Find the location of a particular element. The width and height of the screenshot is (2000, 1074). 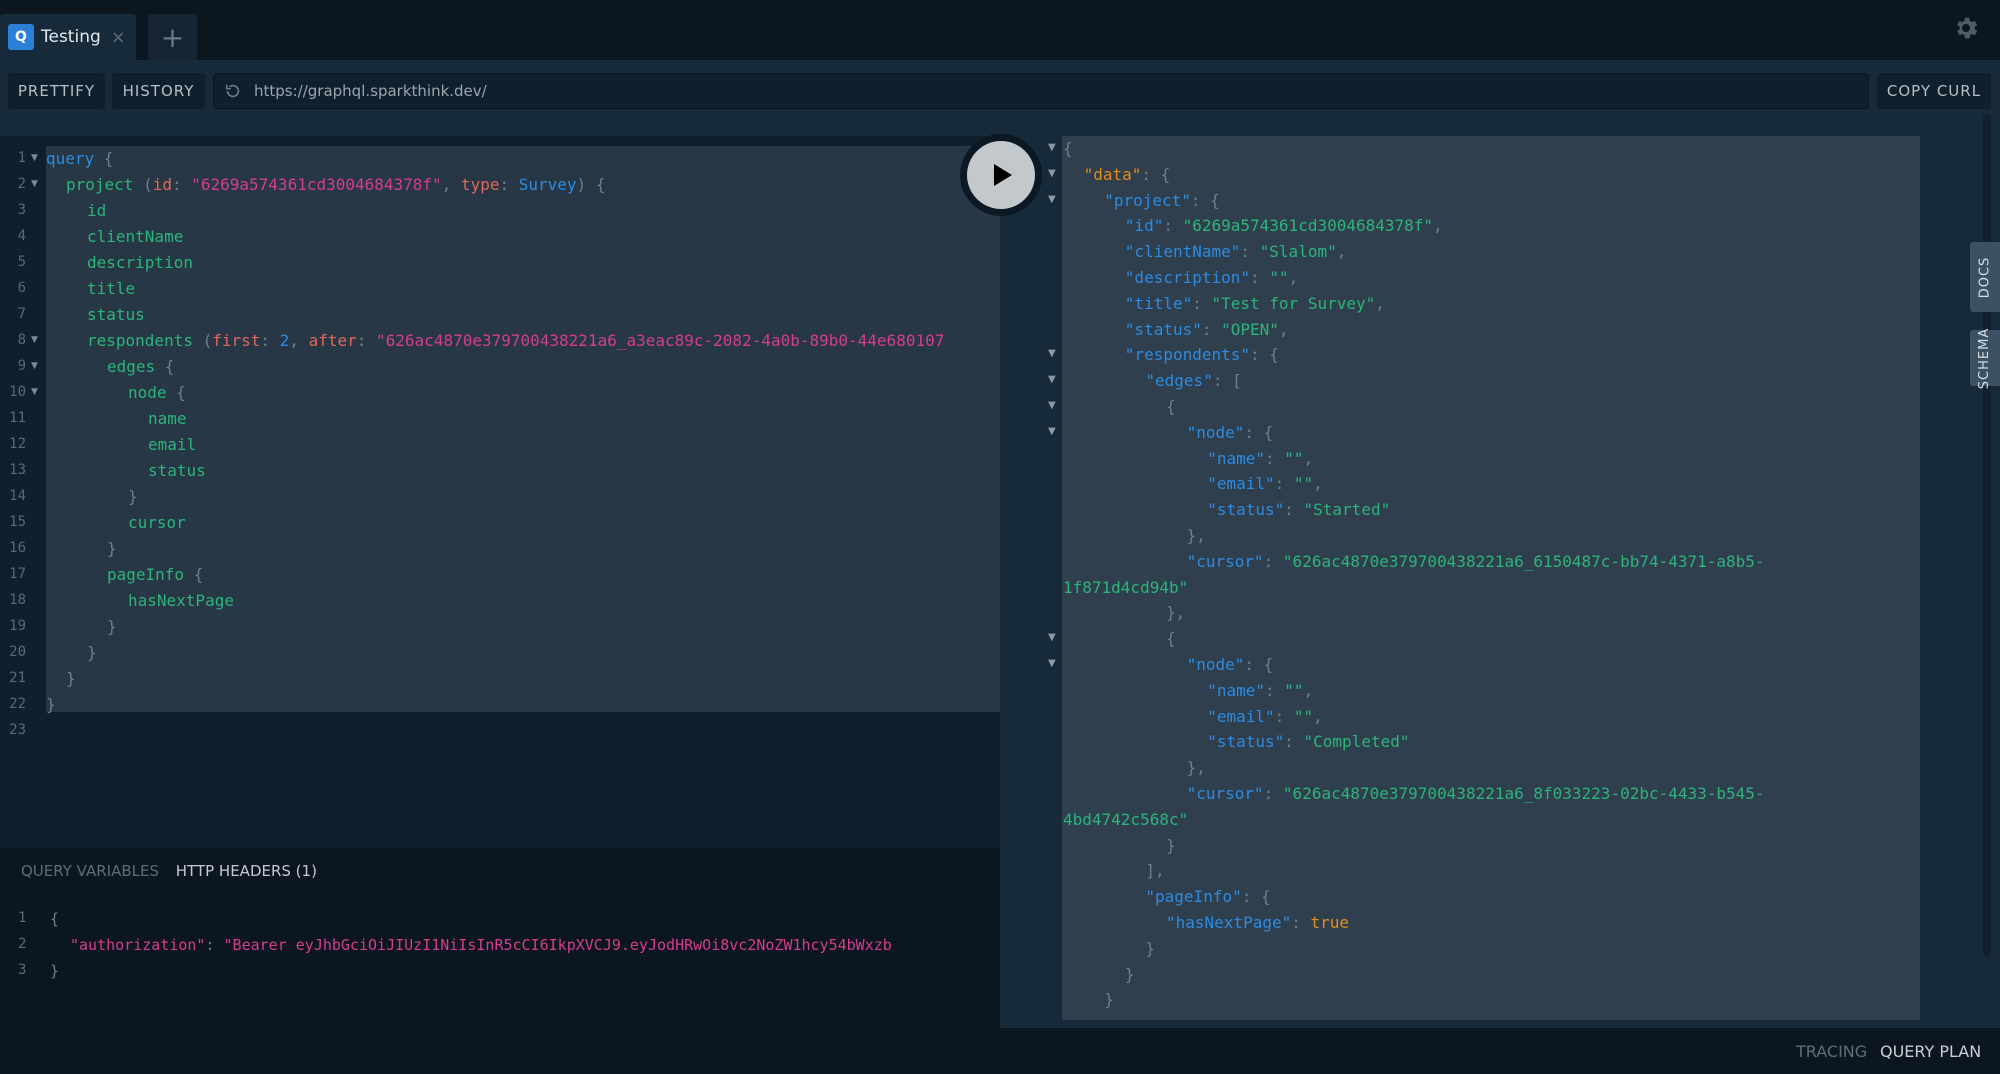

argument: id is located at coordinates (162, 184).